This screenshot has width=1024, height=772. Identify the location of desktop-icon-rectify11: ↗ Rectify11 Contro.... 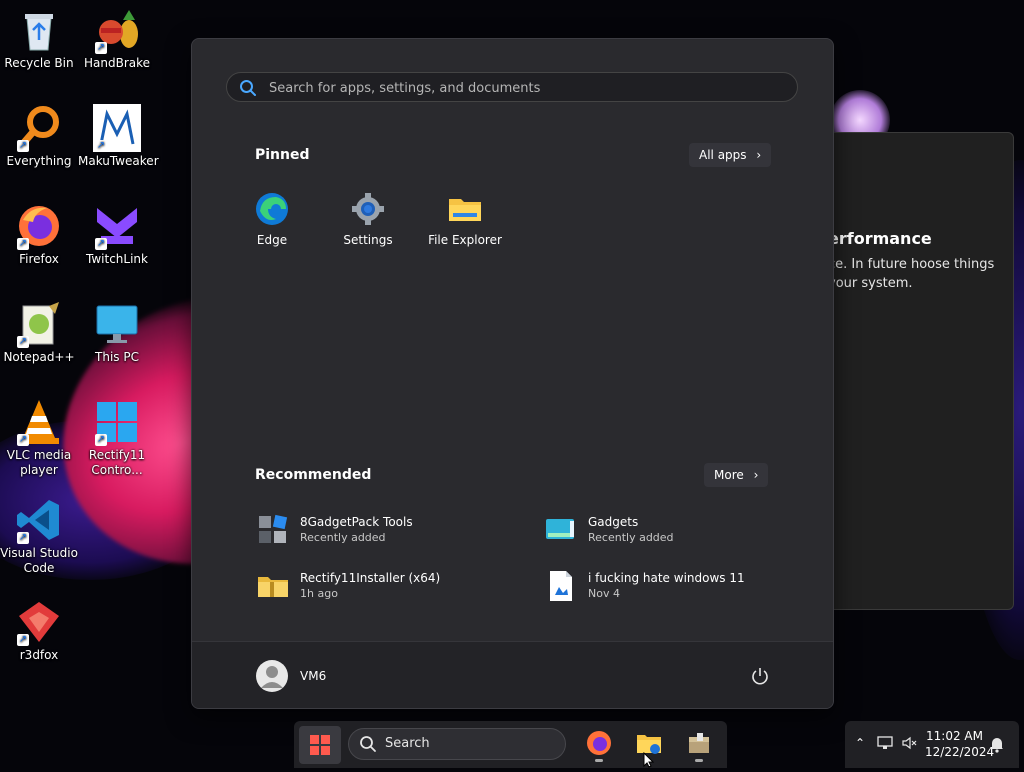
(117, 438).